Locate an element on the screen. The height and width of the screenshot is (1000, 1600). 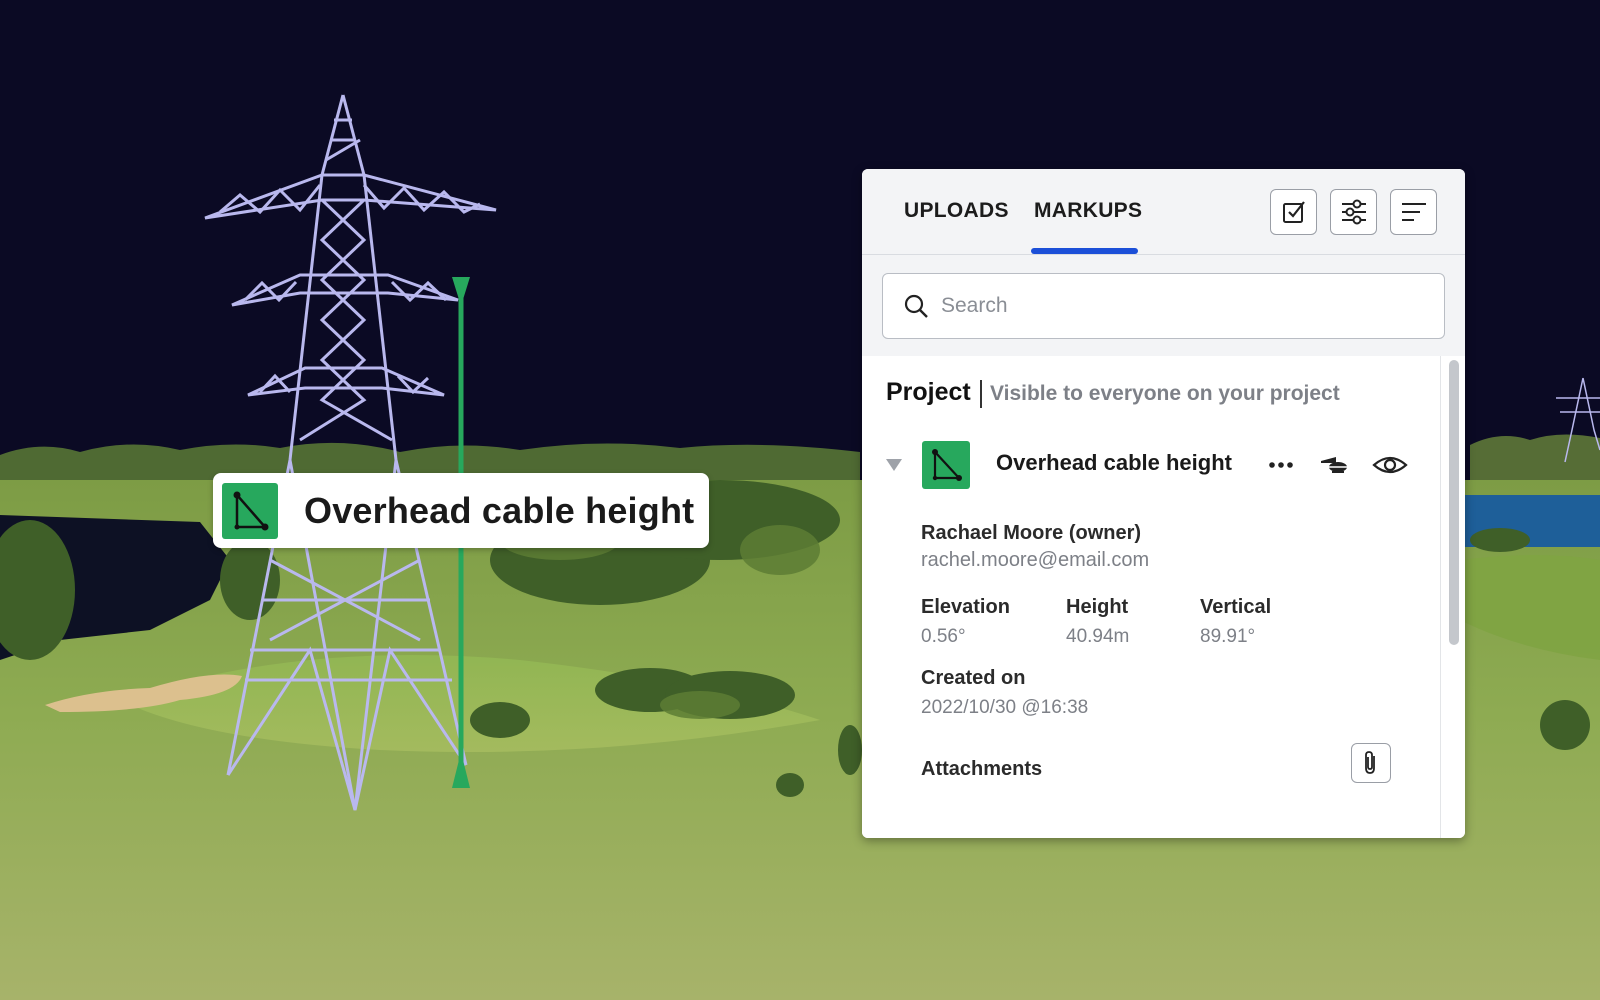
scrollbar-thumb is located at coordinates (1454, 502).